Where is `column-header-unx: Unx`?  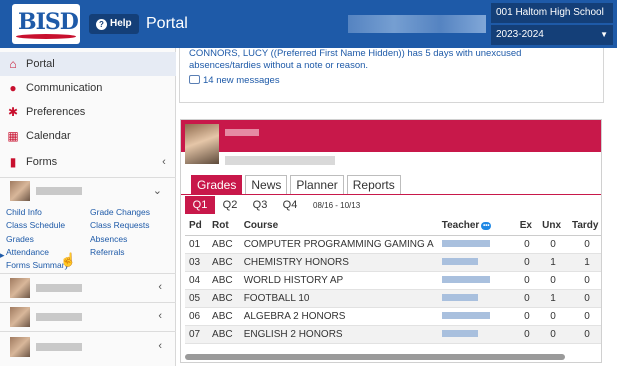
column-header-unx: Unx is located at coordinates (553, 226).